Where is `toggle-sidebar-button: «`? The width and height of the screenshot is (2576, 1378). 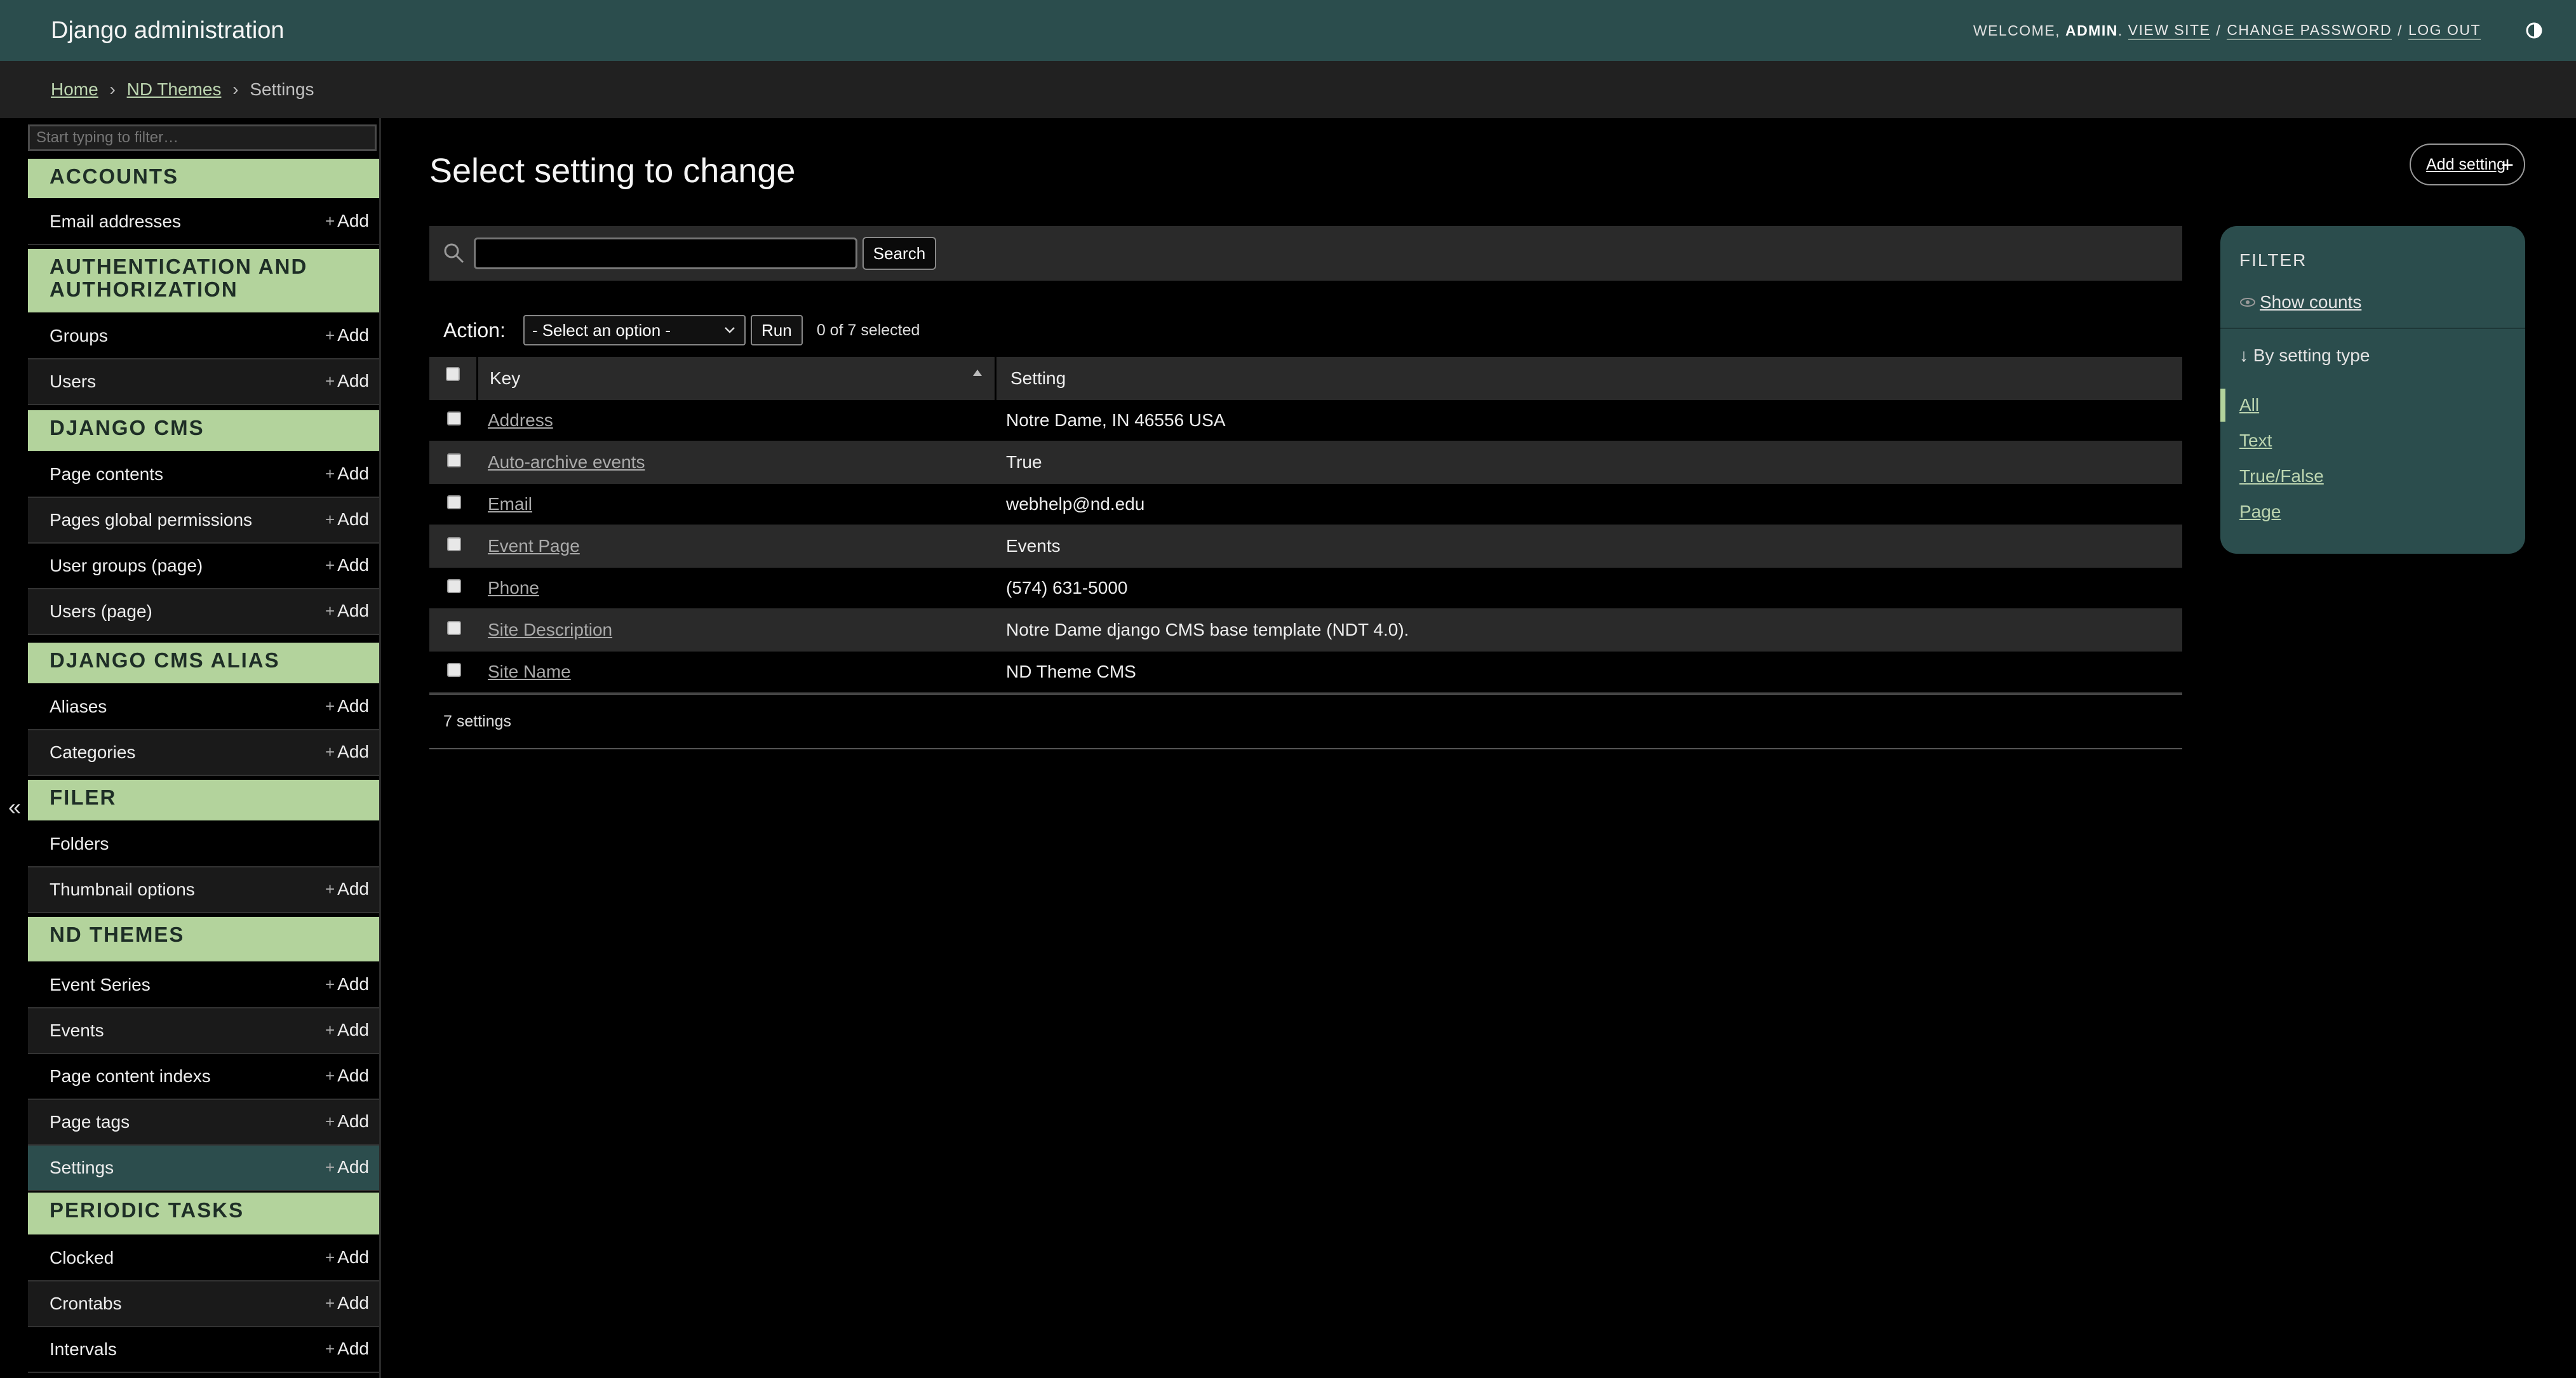 toggle-sidebar-button: « is located at coordinates (14, 807).